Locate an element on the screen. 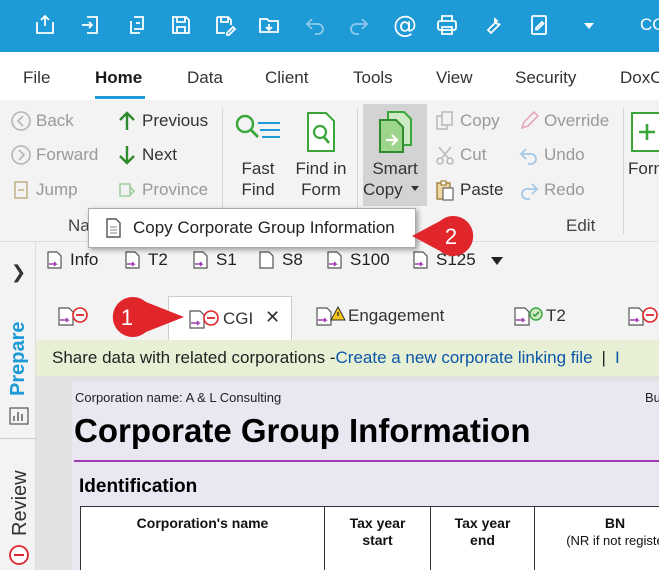 This screenshot has width=659, height=570. linking-more-link: I is located at coordinates (617, 358).